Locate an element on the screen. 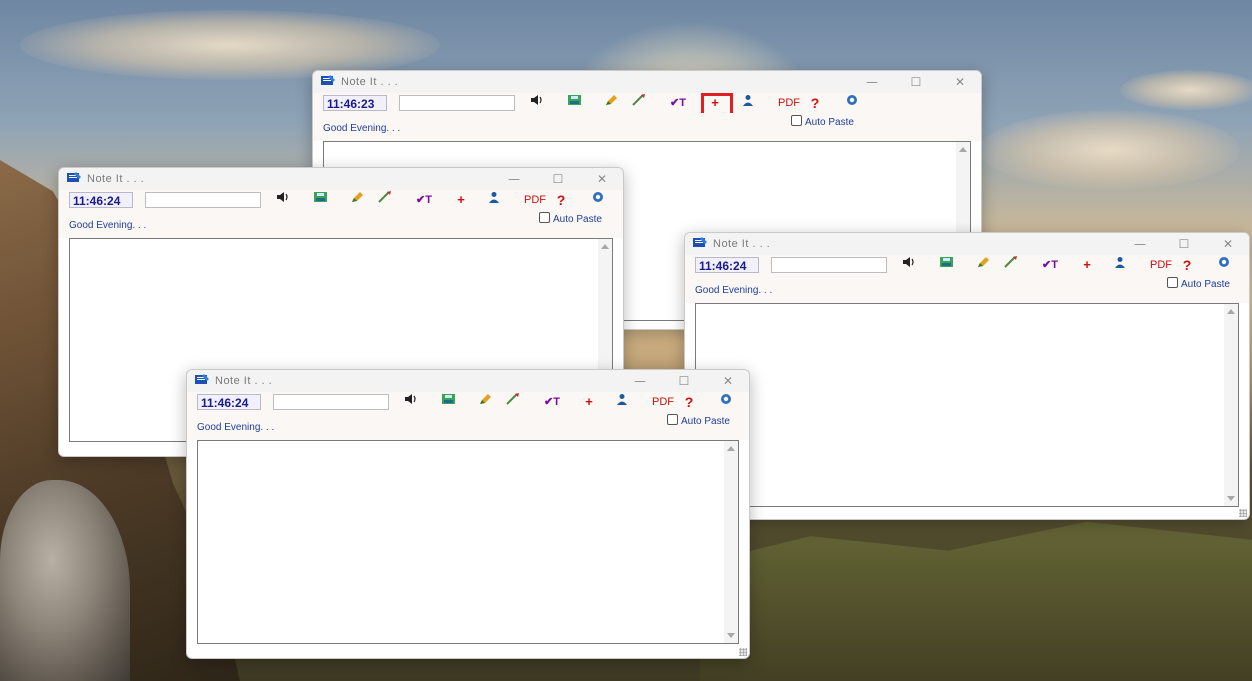 The width and height of the screenshot is (1252, 681). toolbar: 11:46:23 ✔T + PDF ? is located at coordinates (647, 103).